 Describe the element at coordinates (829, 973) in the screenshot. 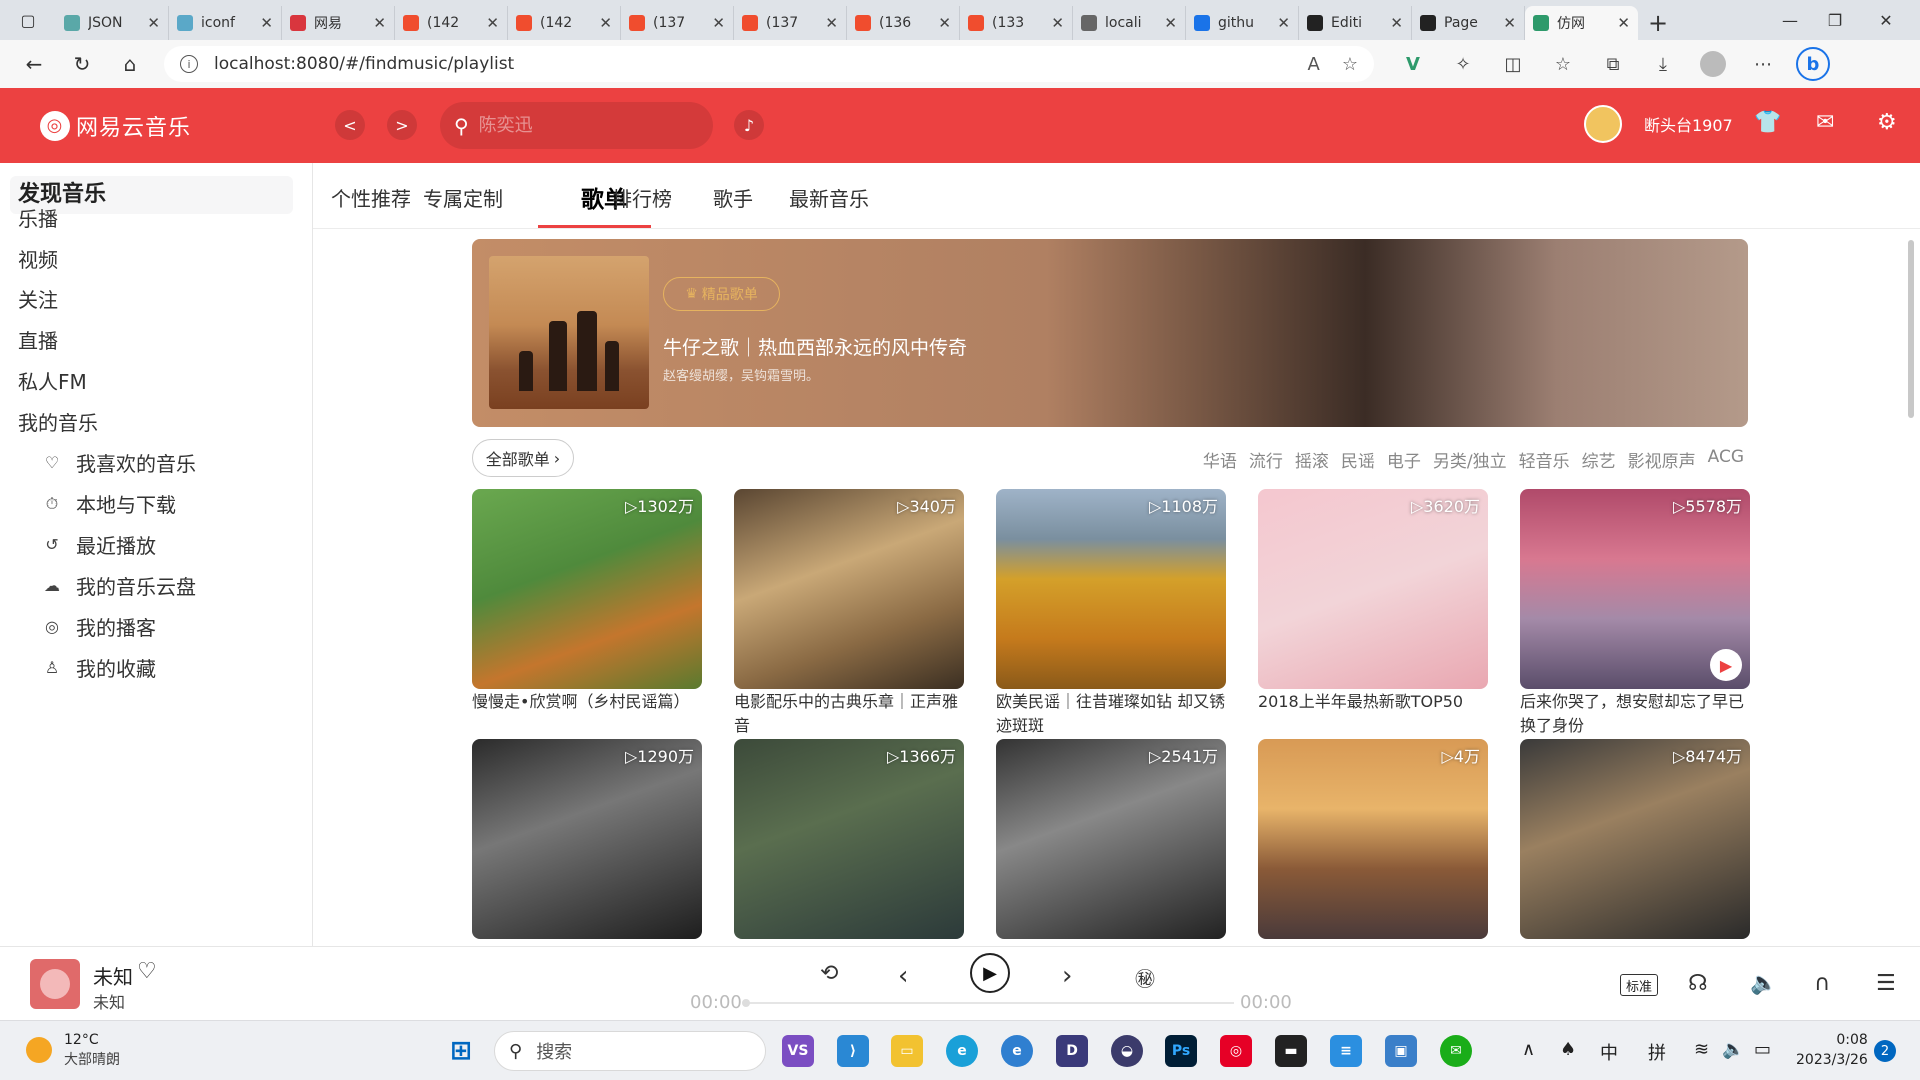

I see `loop-mode-icon: ⟲` at that location.